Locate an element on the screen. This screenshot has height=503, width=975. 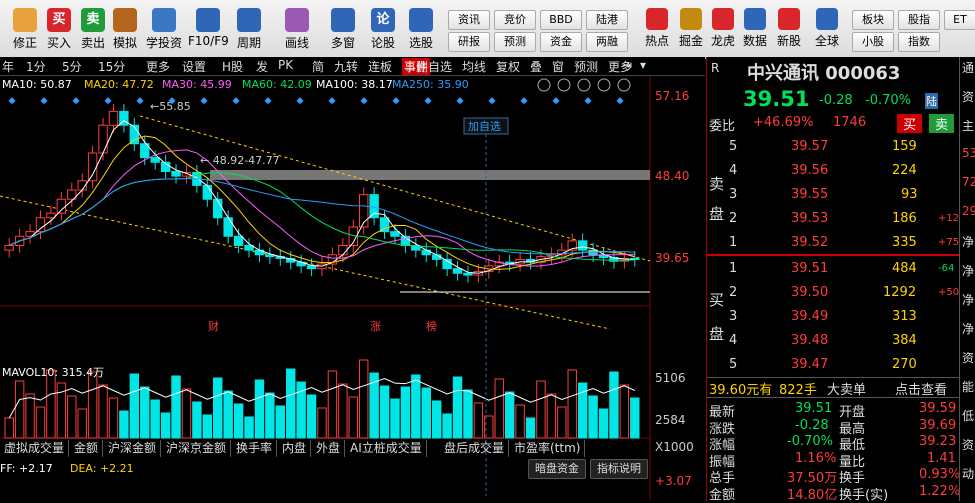
nav-arrow-icon: ⇥ is located at coordinates (627, 65).